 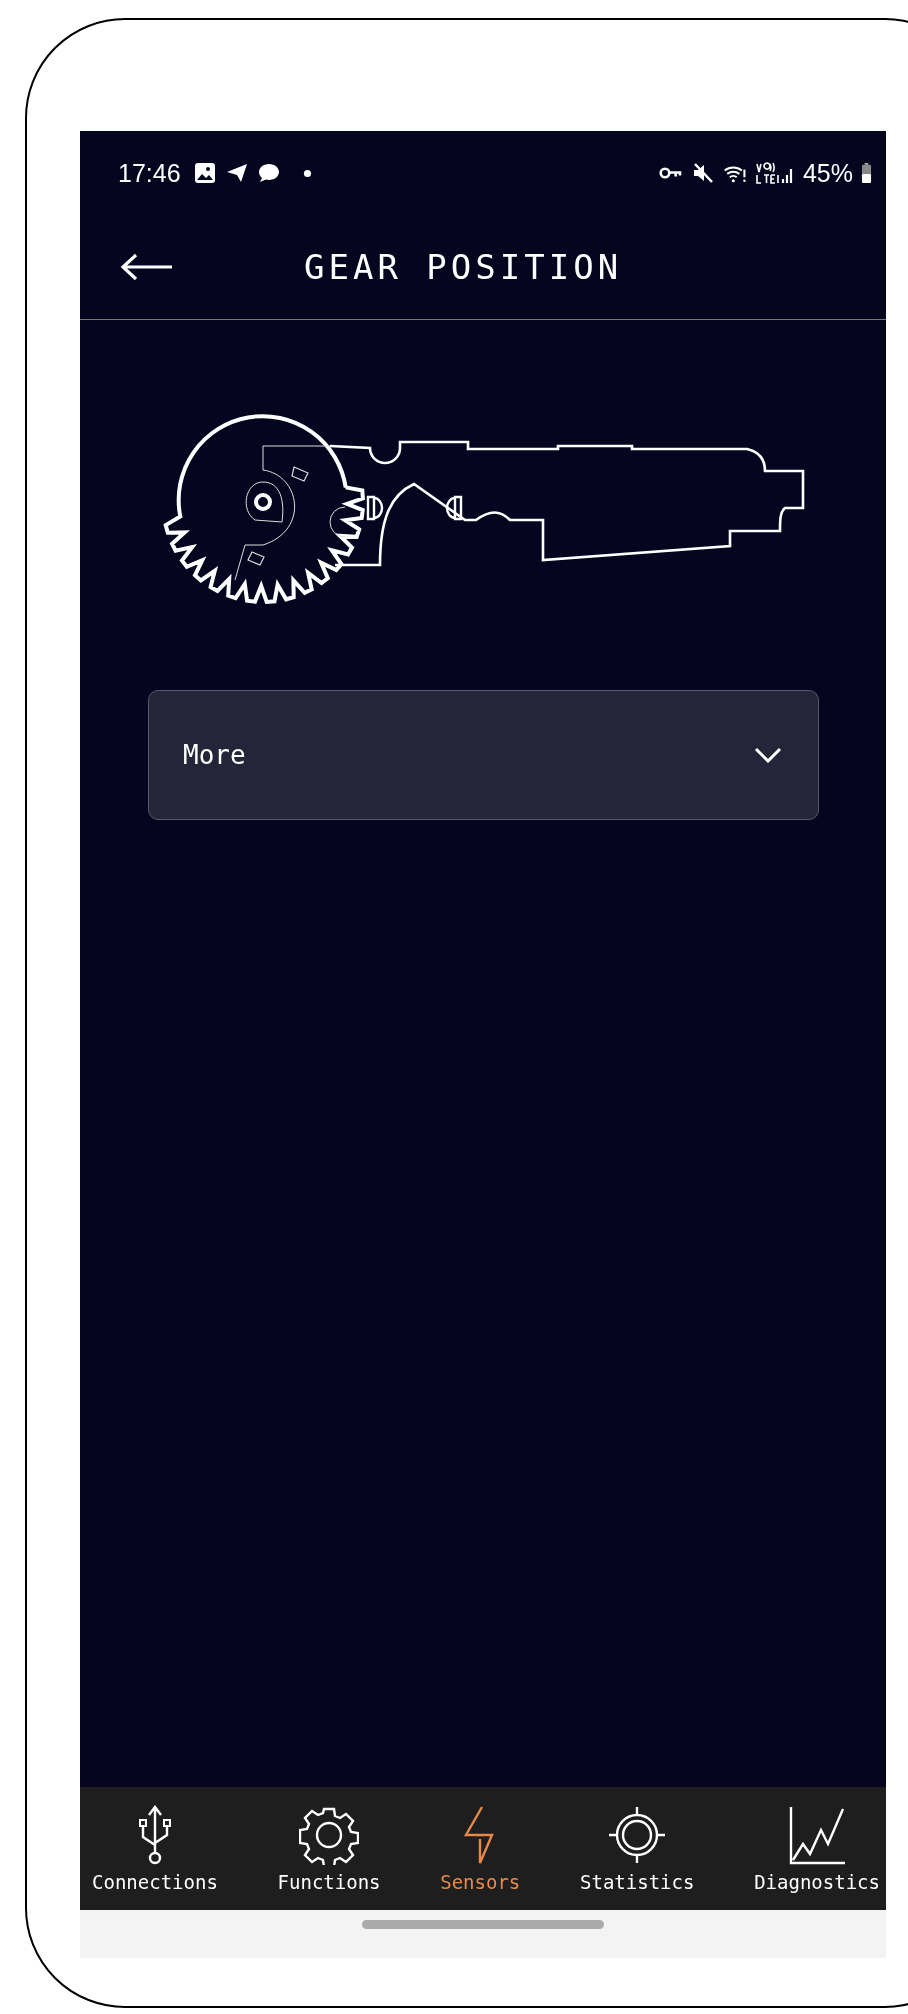 What do you see at coordinates (147, 267) in the screenshot?
I see `back-arrow-icon` at bounding box center [147, 267].